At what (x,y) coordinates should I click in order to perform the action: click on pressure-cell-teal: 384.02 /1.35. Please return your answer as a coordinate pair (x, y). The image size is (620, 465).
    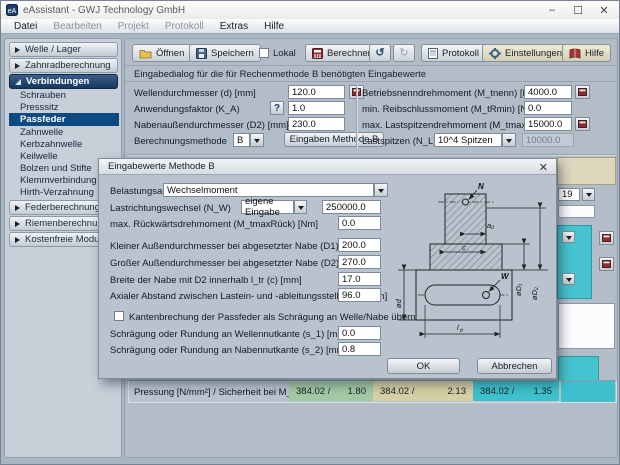
    Looking at the image, I should click on (516, 391).